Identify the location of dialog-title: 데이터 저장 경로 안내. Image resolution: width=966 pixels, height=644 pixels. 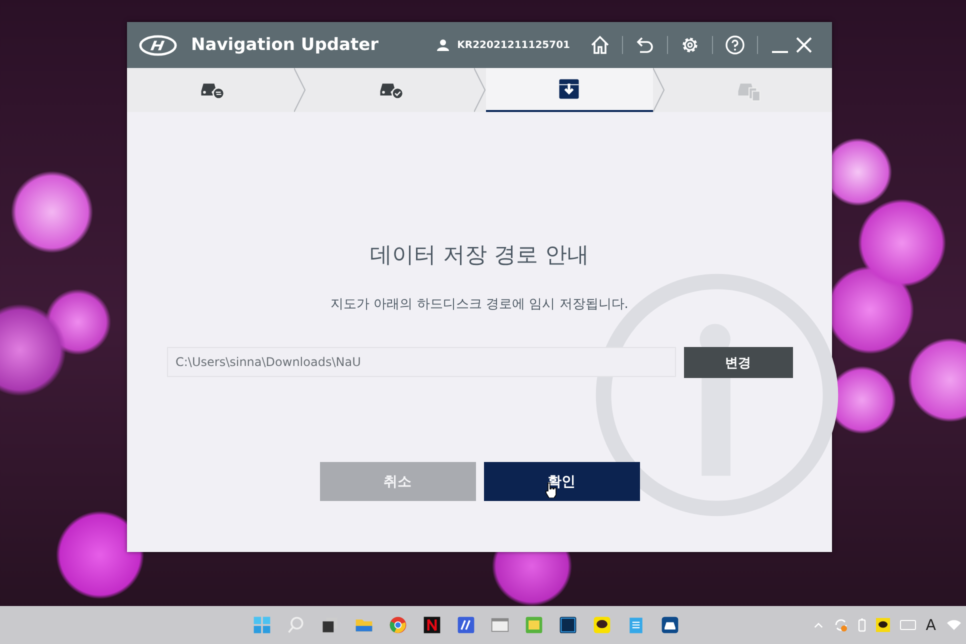
(479, 256).